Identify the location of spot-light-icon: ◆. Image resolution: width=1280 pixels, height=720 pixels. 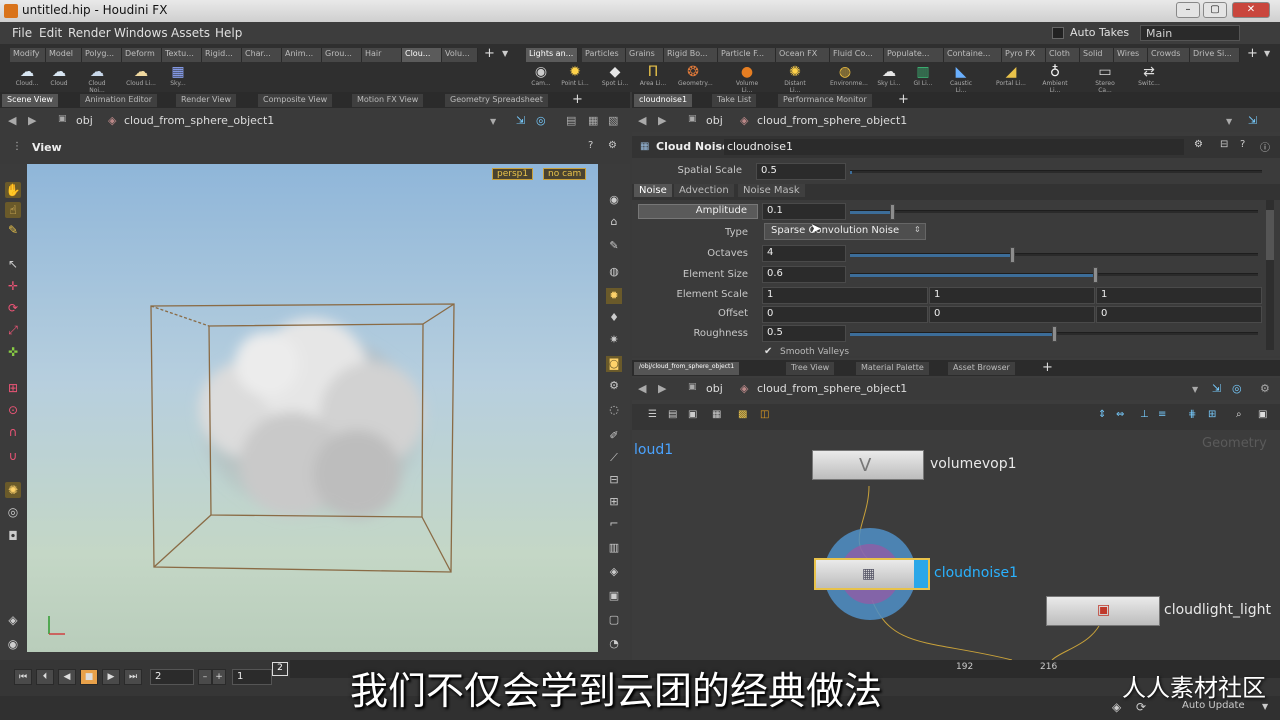
(615, 72).